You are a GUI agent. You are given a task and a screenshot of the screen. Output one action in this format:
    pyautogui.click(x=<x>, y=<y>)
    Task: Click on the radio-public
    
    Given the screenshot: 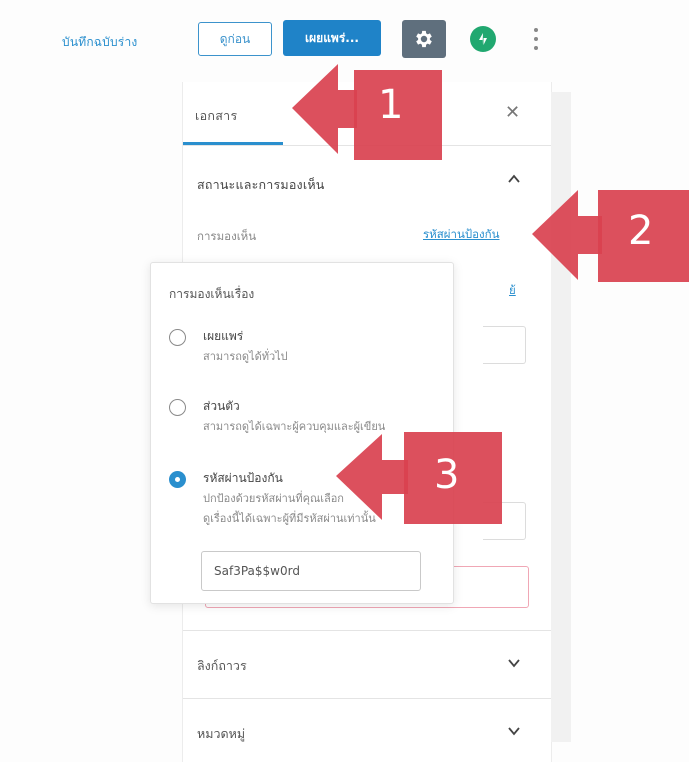 What is the action you would take?
    pyautogui.click(x=177, y=337)
    